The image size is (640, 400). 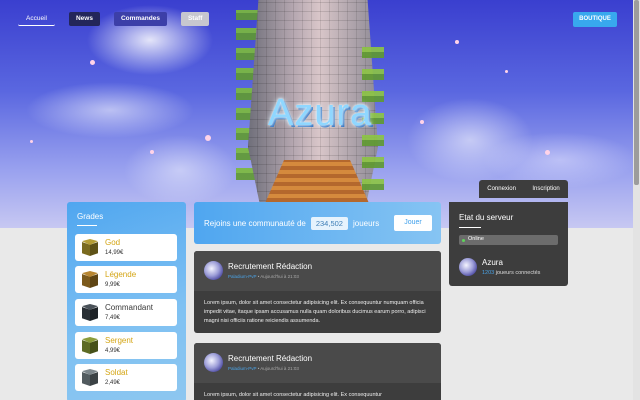 What do you see at coordinates (36, 19) in the screenshot?
I see `nav-accueil: Accueil` at bounding box center [36, 19].